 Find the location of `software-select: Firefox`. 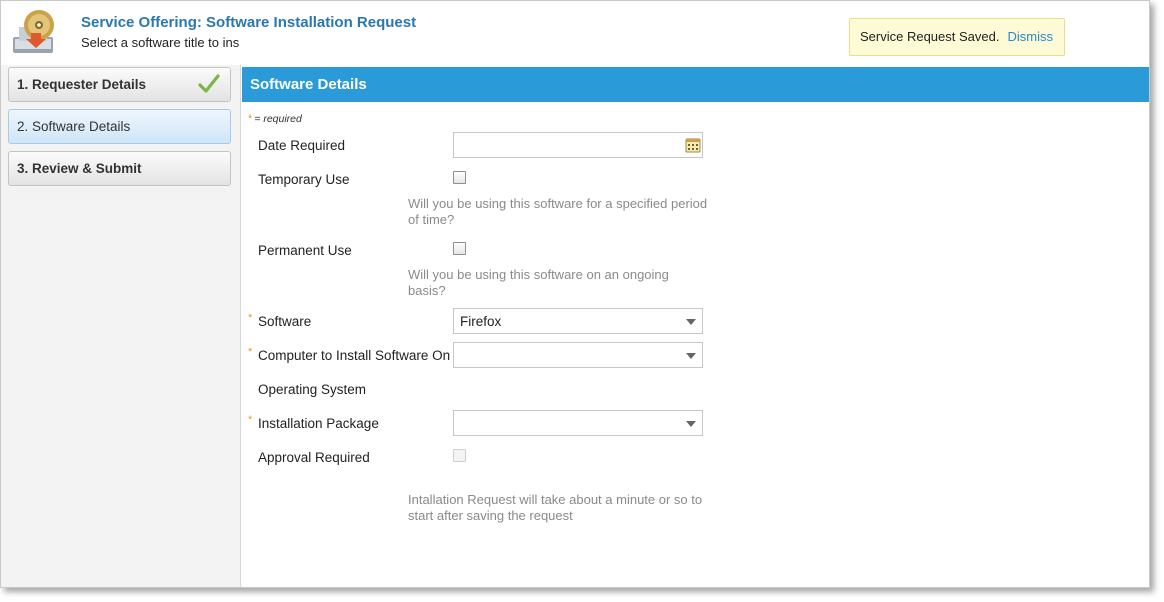

software-select: Firefox is located at coordinates (578, 321).